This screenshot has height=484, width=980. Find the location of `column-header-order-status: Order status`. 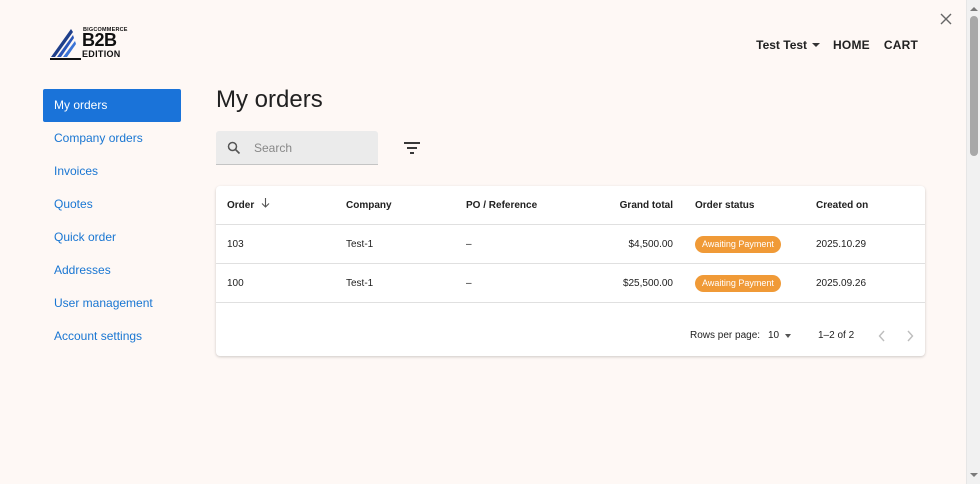

column-header-order-status: Order status is located at coordinates (725, 205).